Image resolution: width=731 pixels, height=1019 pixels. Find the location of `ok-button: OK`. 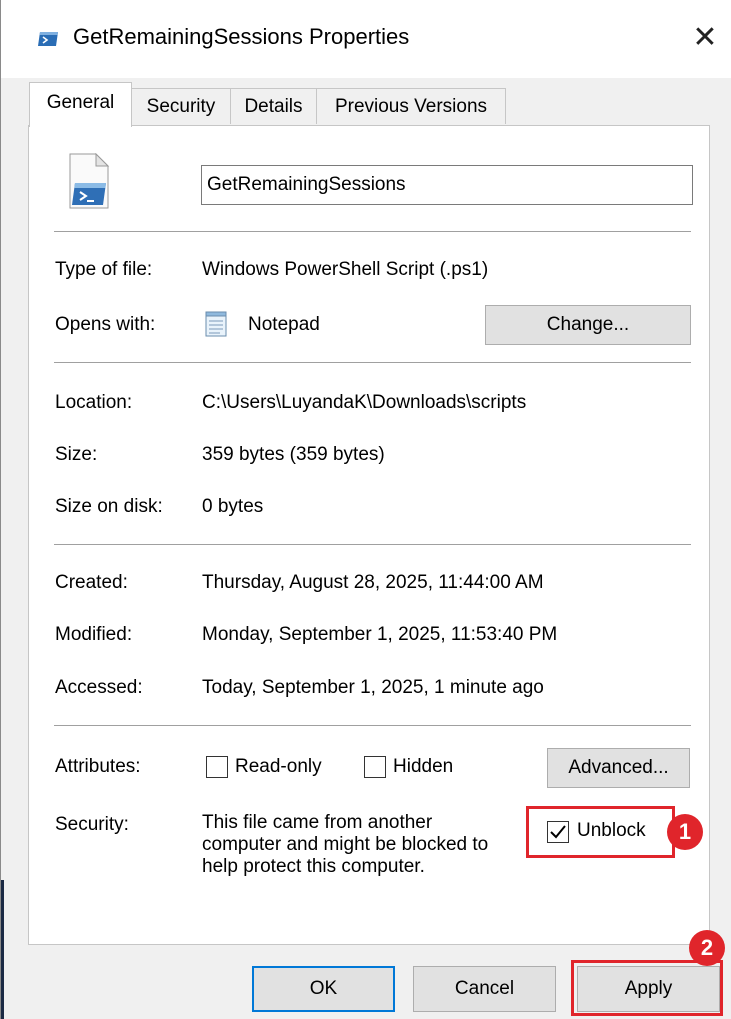

ok-button: OK is located at coordinates (323, 989).